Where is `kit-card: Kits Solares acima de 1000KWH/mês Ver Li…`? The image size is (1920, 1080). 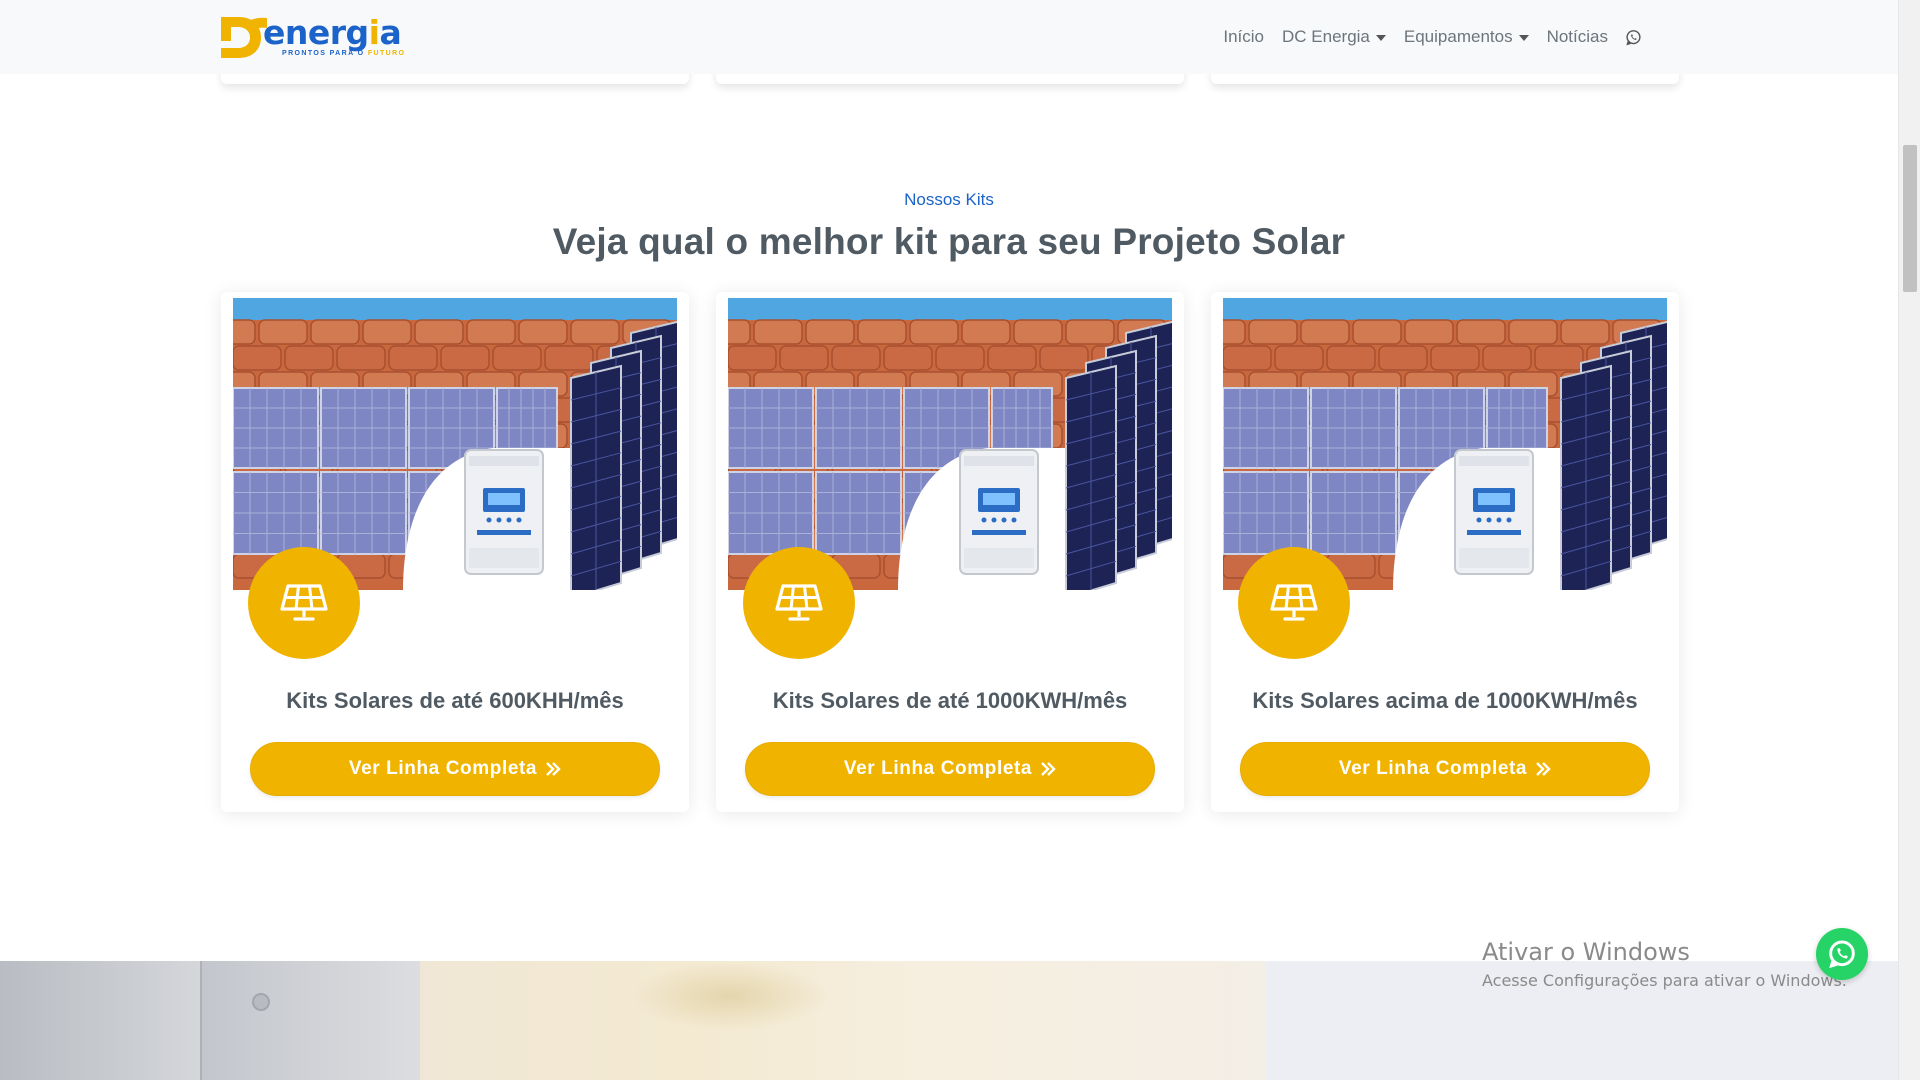 kit-card: Kits Solares acima de 1000KWH/mês Ver Li… is located at coordinates (1445, 552).